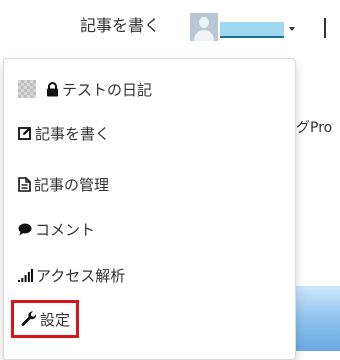  What do you see at coordinates (252, 30) in the screenshot?
I see `username-redacted` at bounding box center [252, 30].